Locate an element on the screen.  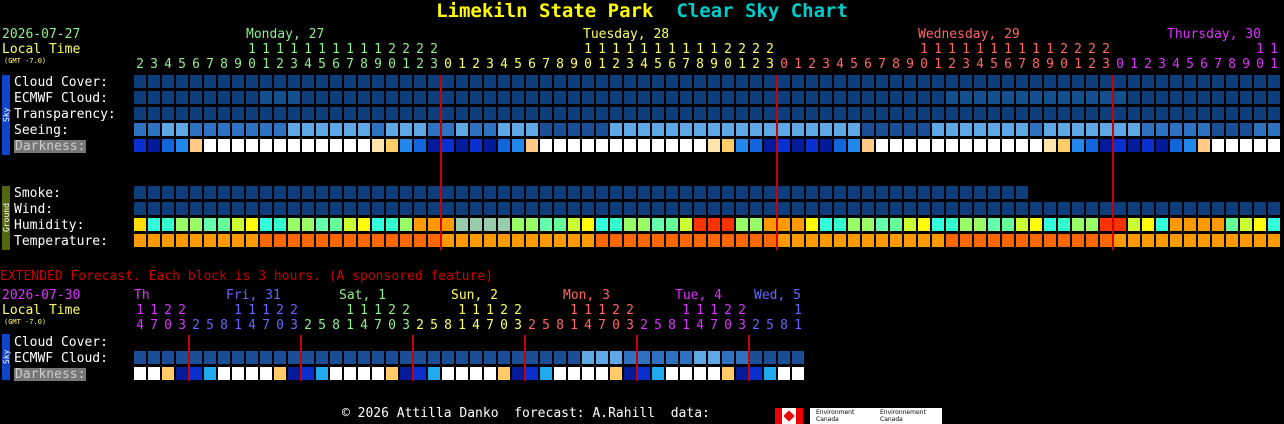
environment-canada-logo: Environment Canada Environnement Canada is located at coordinates (876, 416).